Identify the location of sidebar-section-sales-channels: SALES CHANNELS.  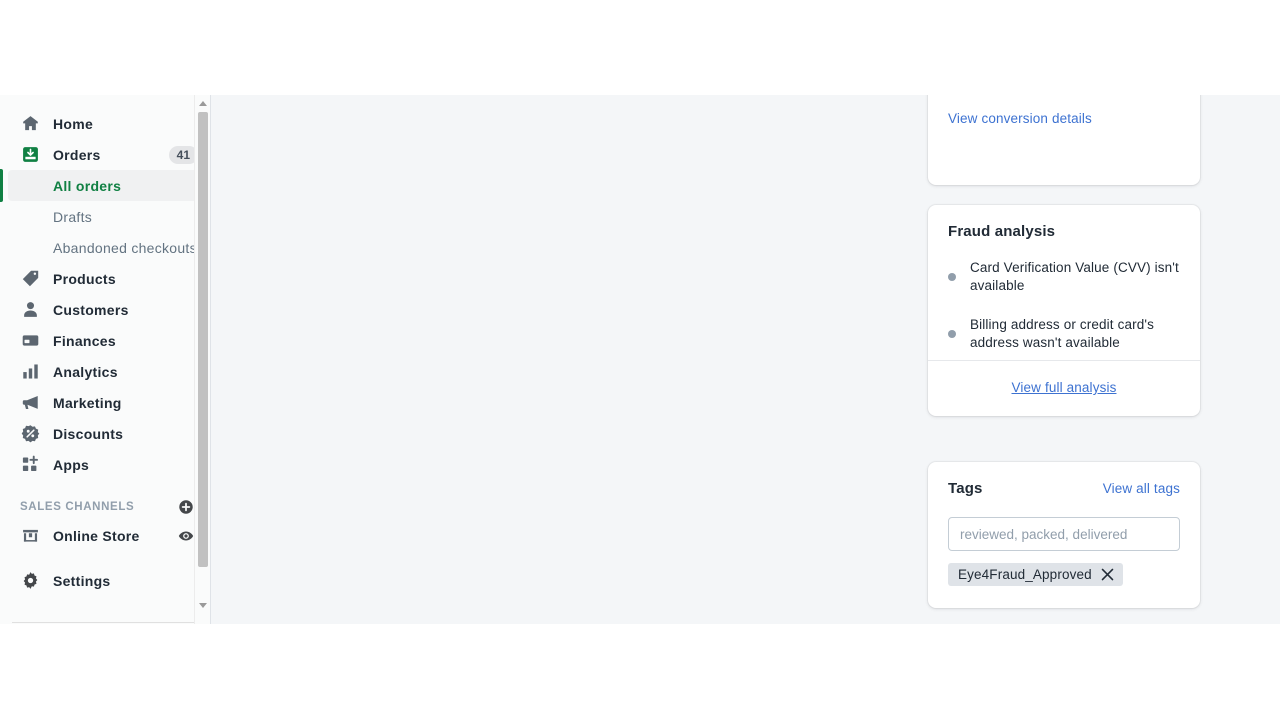
(105, 507).